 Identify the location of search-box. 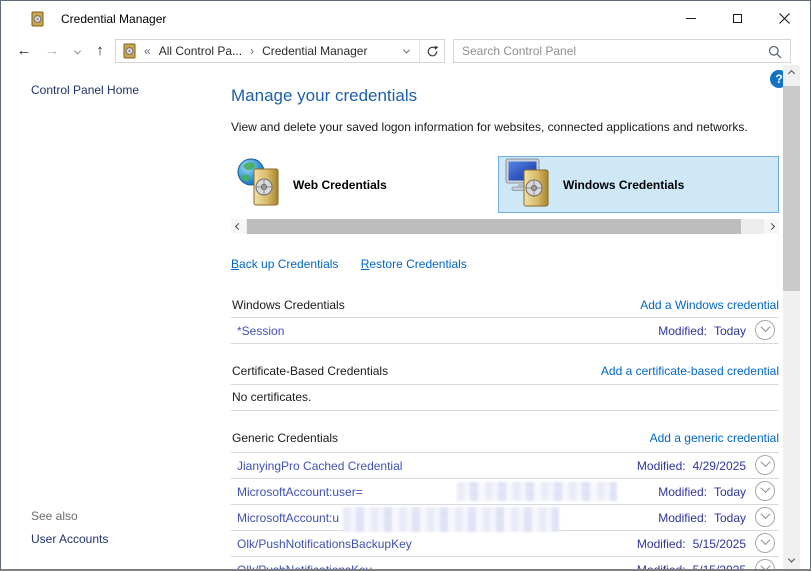
(622, 51).